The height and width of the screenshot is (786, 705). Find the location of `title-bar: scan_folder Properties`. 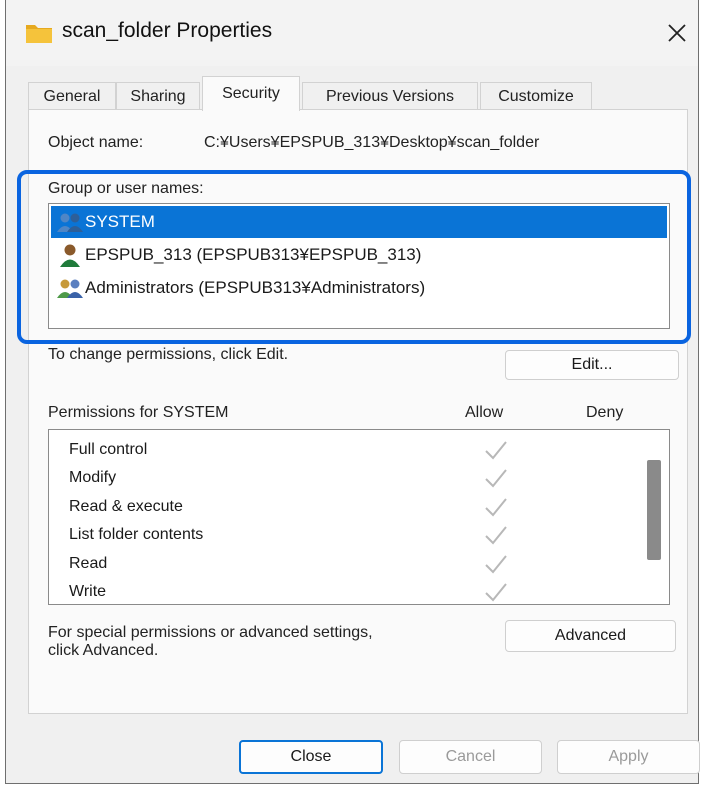

title-bar: scan_folder Properties is located at coordinates (352, 33).